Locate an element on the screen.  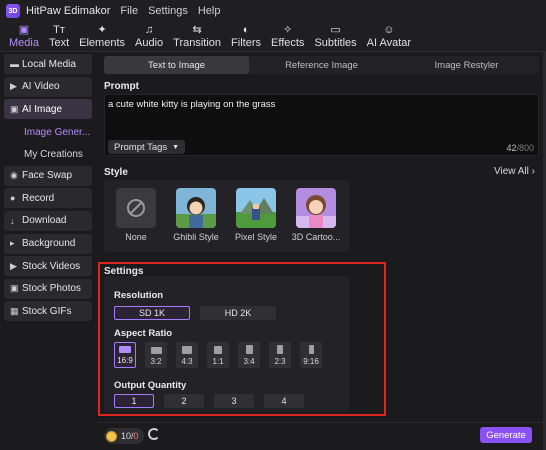
sidebar-item-label: Download is located at coordinates (44, 221).